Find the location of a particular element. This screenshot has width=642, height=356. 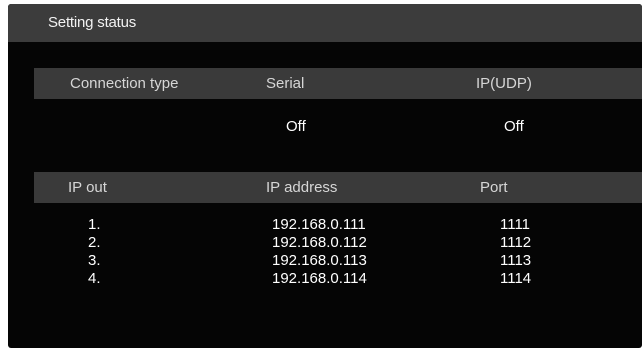

ip-udp-status-value: Off is located at coordinates (514, 126).